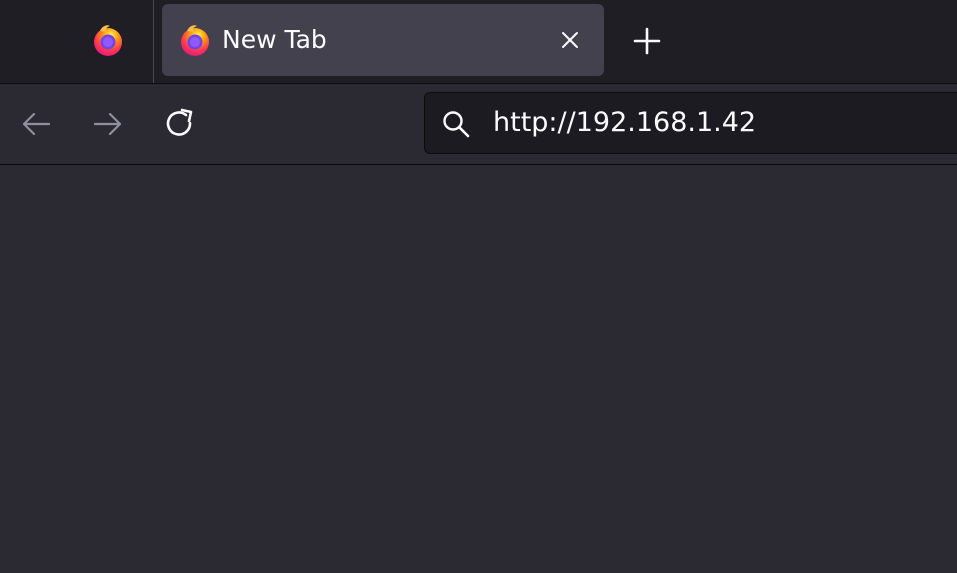  Describe the element at coordinates (274, 39) in the screenshot. I see `tab-title: New Tab` at that location.